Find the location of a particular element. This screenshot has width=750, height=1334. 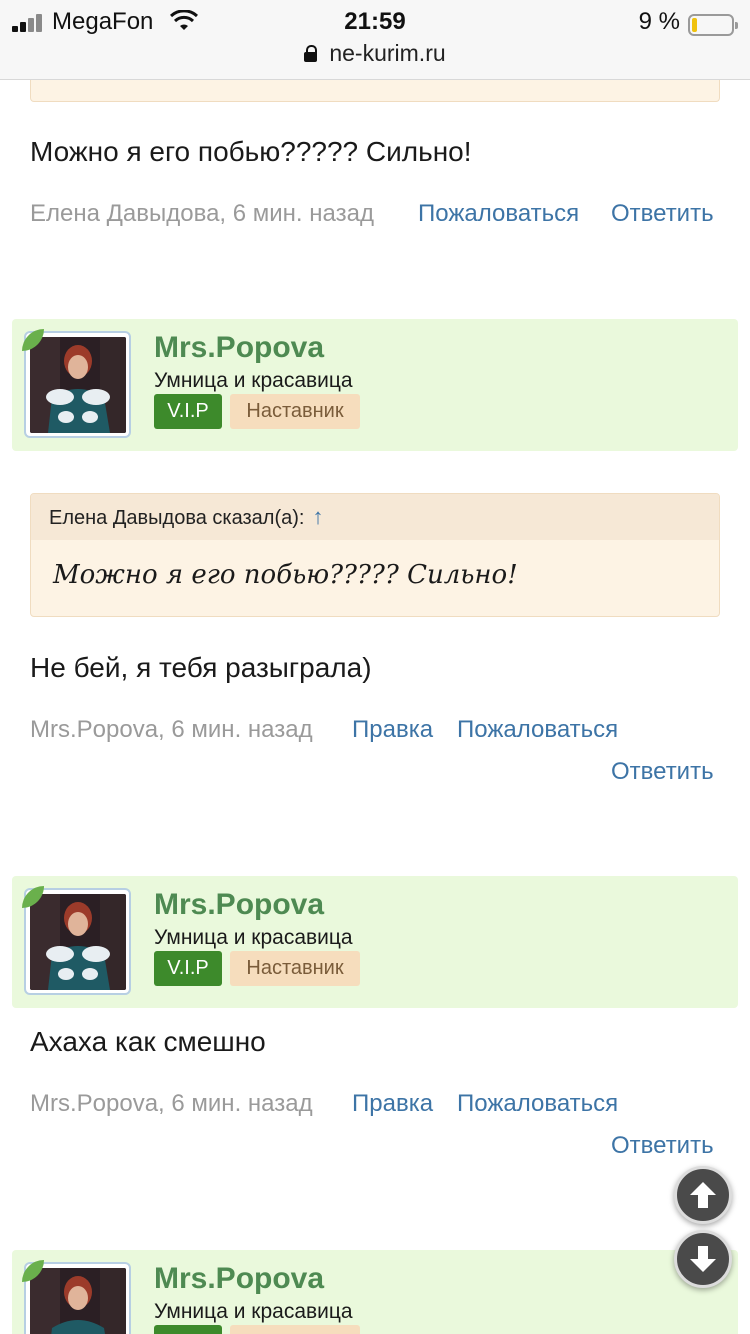

quote-header: Елена Давыдова сказал(а): ↑ is located at coordinates (375, 517).